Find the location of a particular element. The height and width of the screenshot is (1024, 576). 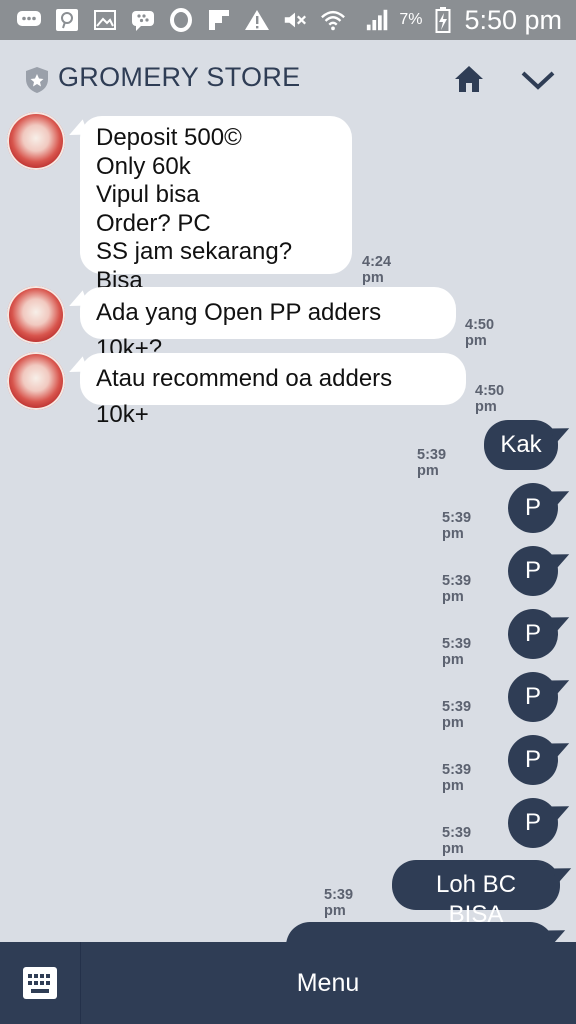

message-bubble: Loh BC BISA is located at coordinates (476, 894).